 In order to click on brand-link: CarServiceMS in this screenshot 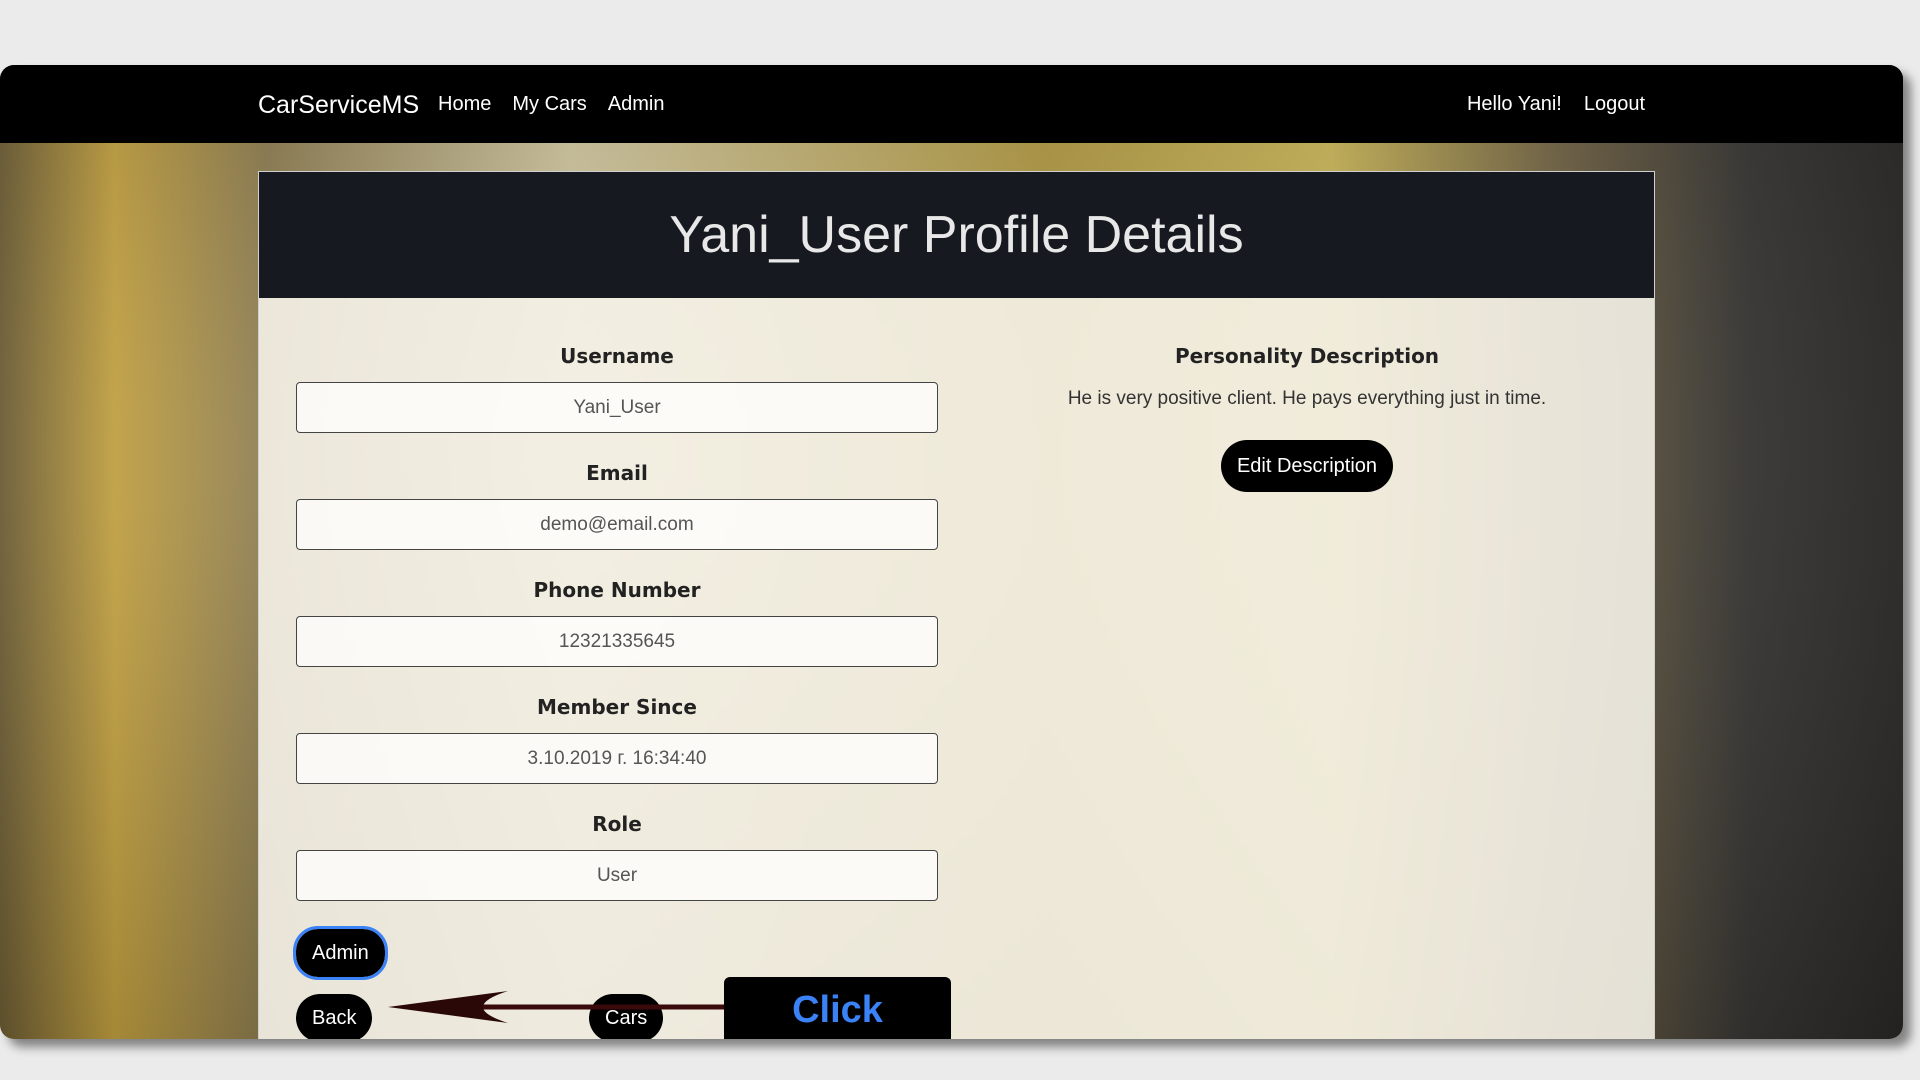, I will do `click(338, 105)`.